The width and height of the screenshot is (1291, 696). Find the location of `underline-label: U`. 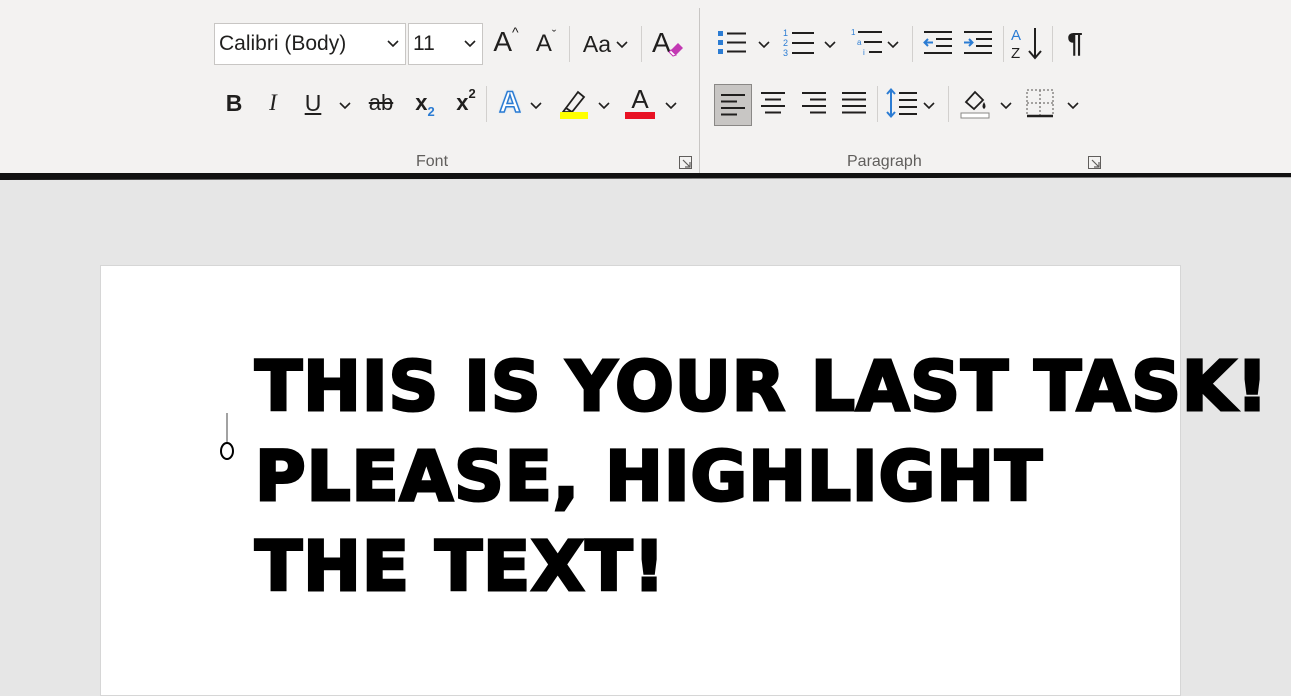

underline-label: U is located at coordinates (313, 102).